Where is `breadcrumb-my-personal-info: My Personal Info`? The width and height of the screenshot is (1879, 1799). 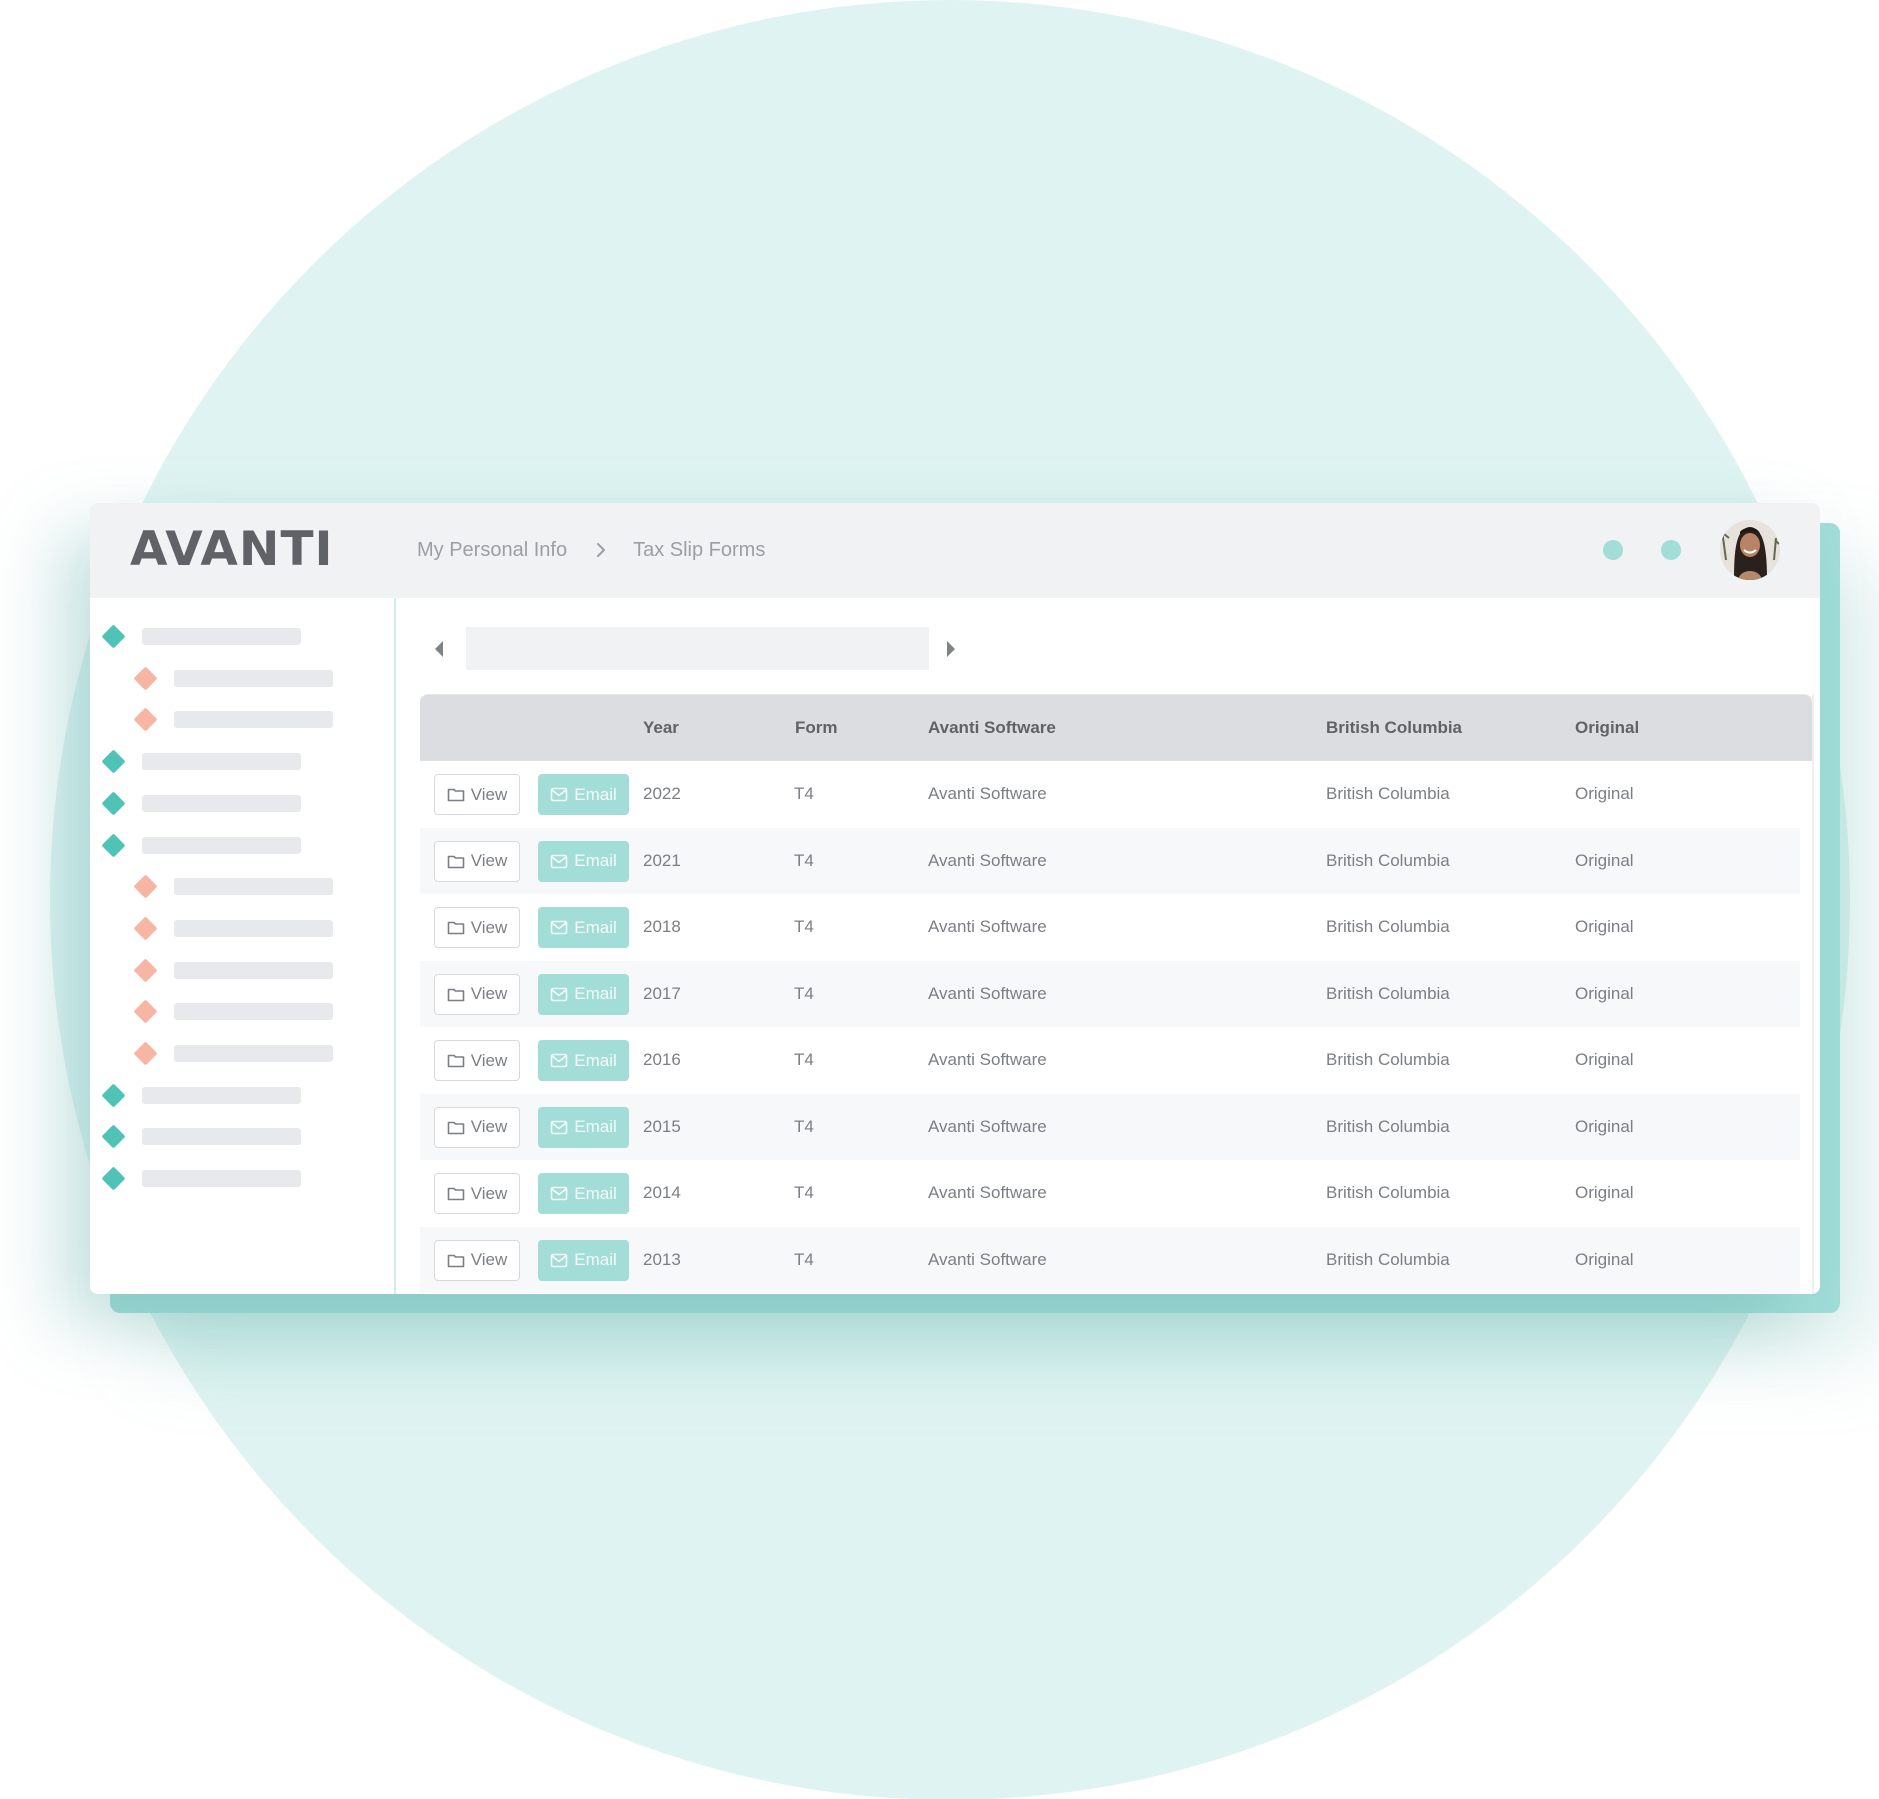 breadcrumb-my-personal-info: My Personal Info is located at coordinates (492, 550).